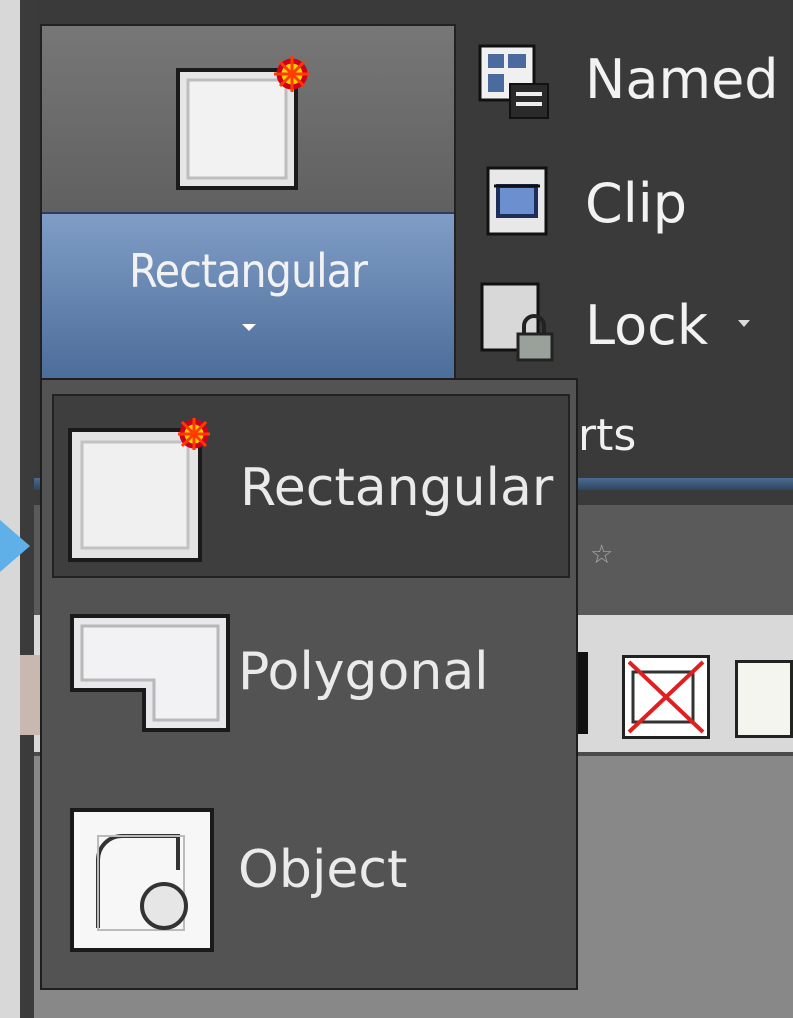 The image size is (793, 1018). What do you see at coordinates (397, 488) in the screenshot?
I see `menu-item-label: Rectangular` at bounding box center [397, 488].